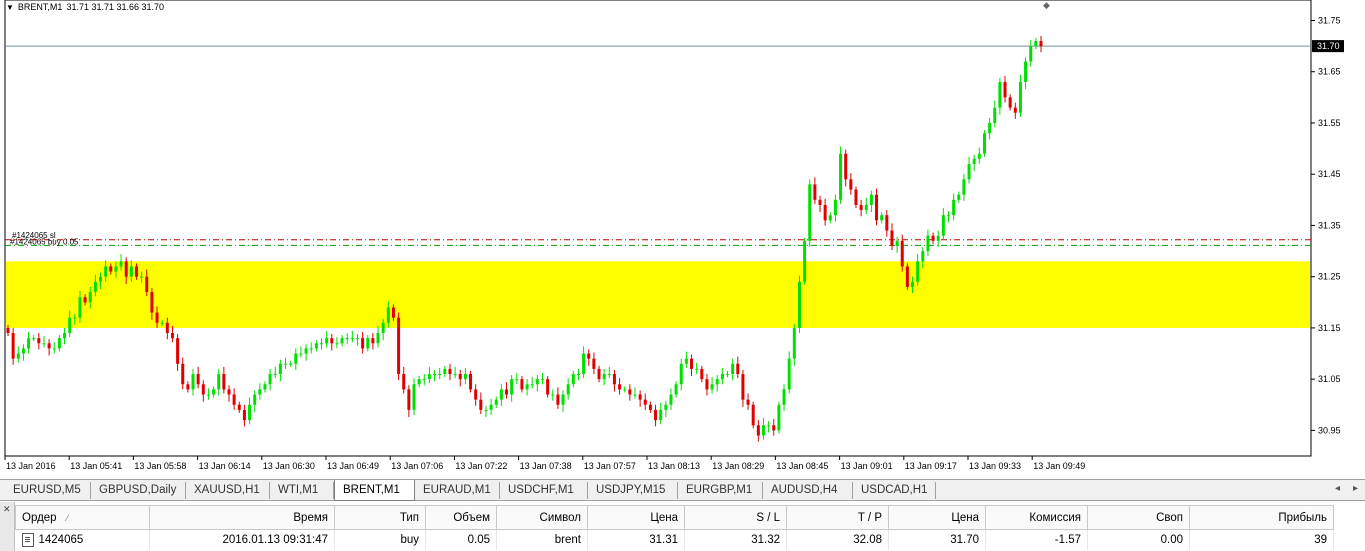  What do you see at coordinates (1337, 488) in the screenshot?
I see `tab-scroll-left-icon: ◂` at bounding box center [1337, 488].